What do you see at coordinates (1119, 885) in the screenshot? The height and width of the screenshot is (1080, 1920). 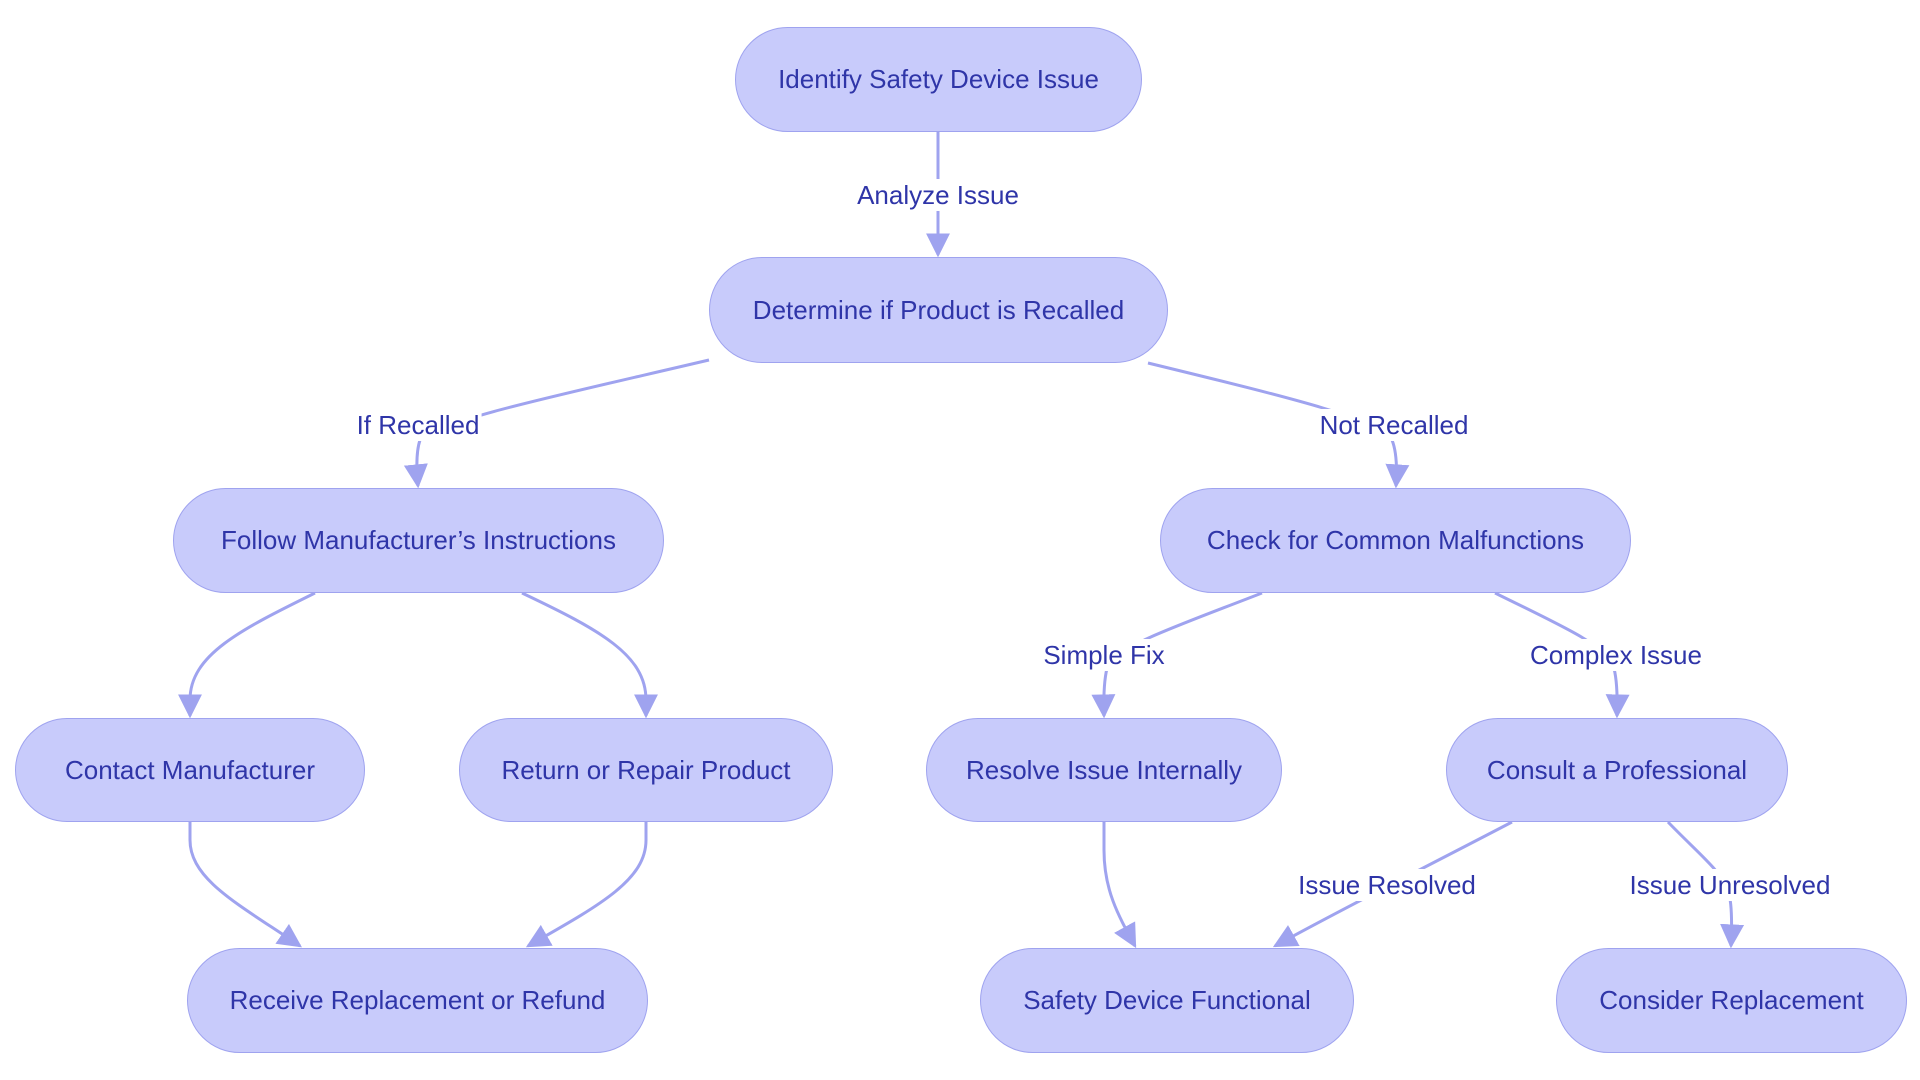 I see `edge-resolve-functional` at bounding box center [1119, 885].